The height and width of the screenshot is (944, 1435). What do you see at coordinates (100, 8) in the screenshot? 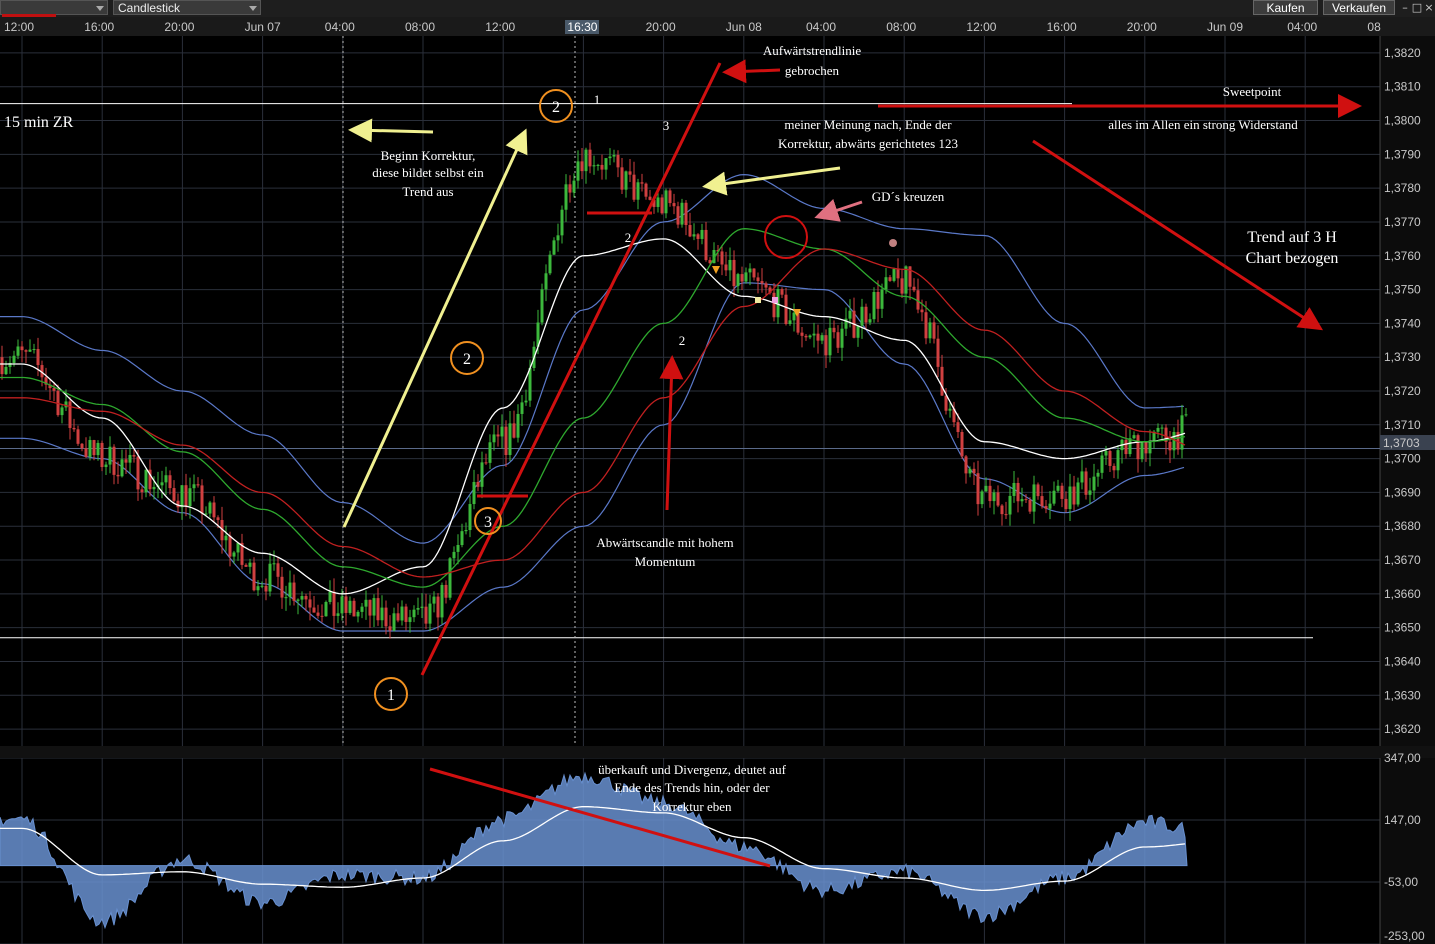
I see `chevron-down-icon` at bounding box center [100, 8].